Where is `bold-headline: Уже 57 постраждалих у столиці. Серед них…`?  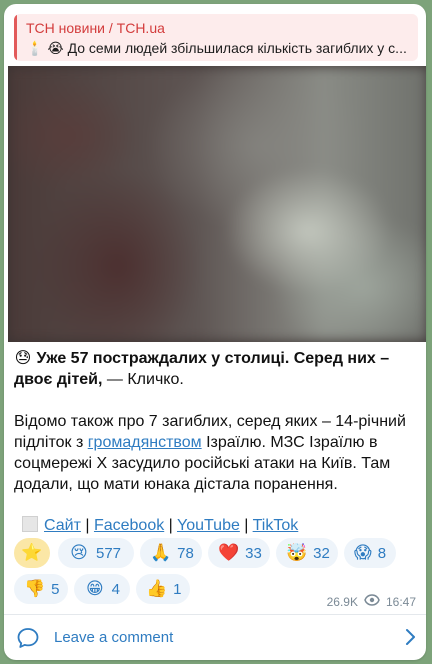
bold-headline: Уже 57 постраждалих у столиці. Серед них… is located at coordinates (202, 369).